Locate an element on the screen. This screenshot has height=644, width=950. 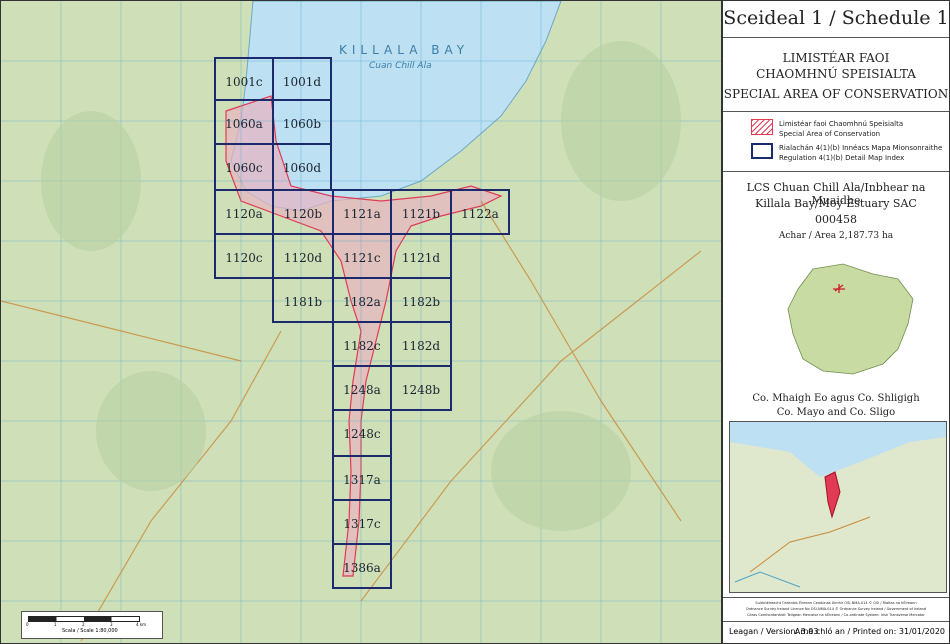
ireland-locator-map is located at coordinates (850, 319).